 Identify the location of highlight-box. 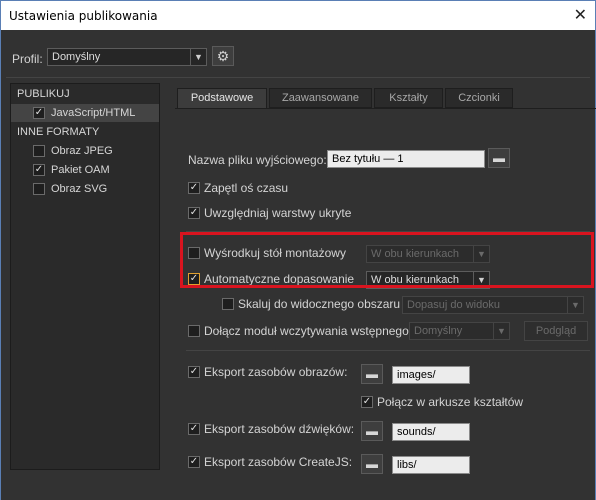
(387, 260).